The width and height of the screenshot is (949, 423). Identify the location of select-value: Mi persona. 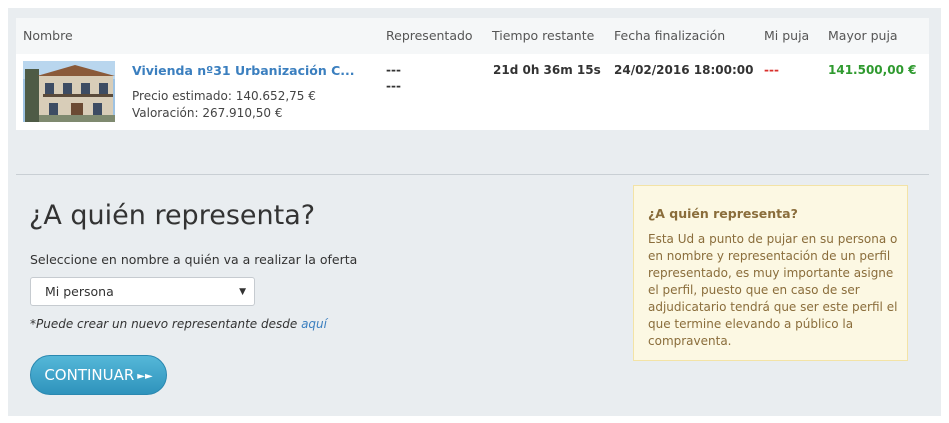
(79, 291).